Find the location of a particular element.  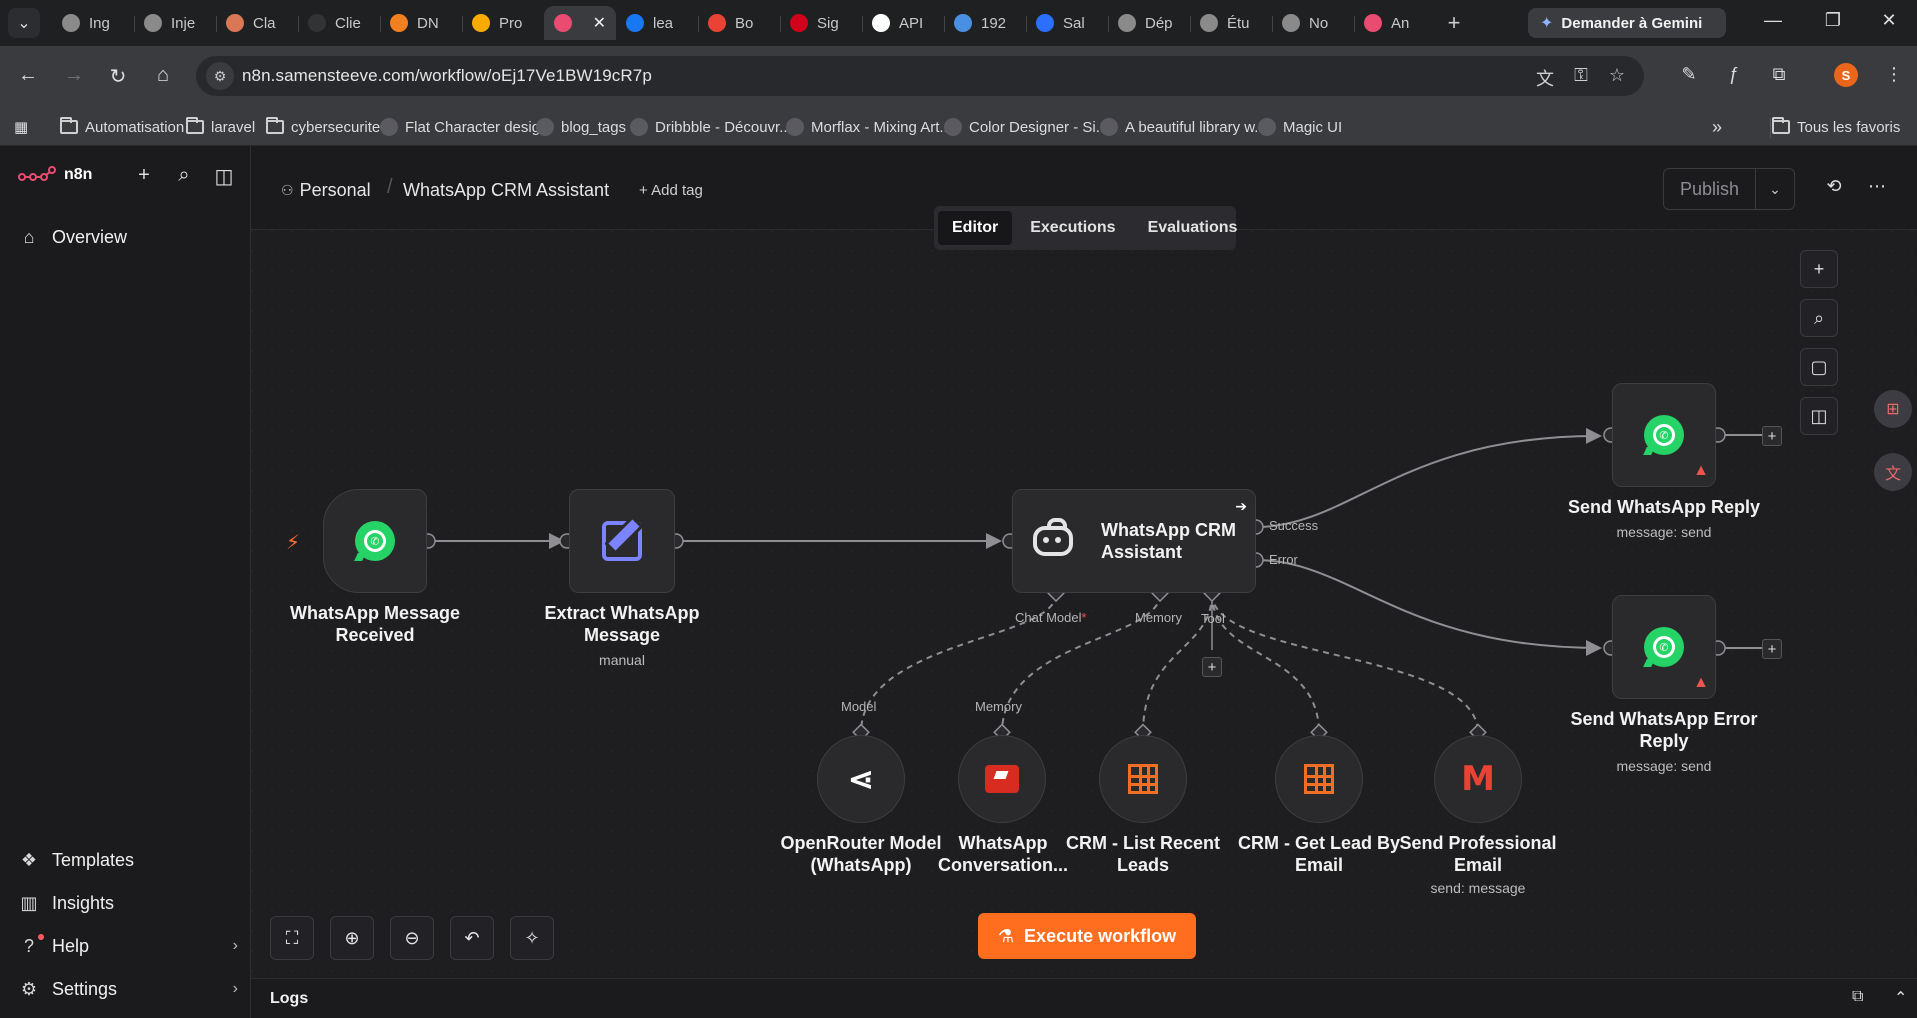

pop-out-icon: ⧉ is located at coordinates (1857, 997).